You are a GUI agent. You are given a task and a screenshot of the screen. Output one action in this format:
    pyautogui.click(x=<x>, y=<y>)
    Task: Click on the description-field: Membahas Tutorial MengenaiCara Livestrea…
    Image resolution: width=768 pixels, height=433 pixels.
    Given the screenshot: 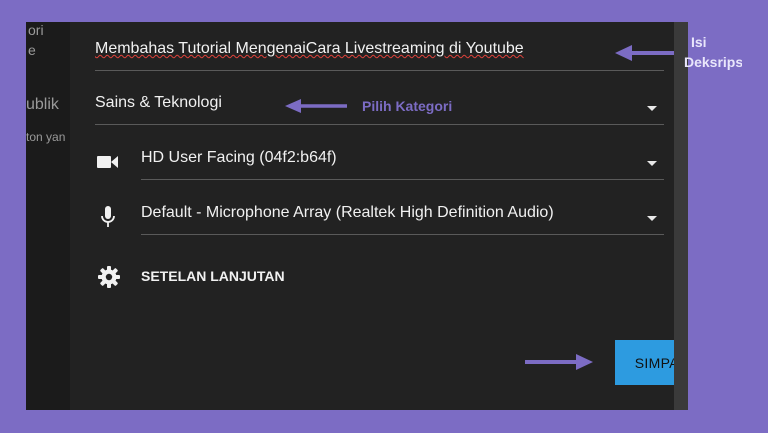 What is the action you would take?
    pyautogui.click(x=379, y=55)
    